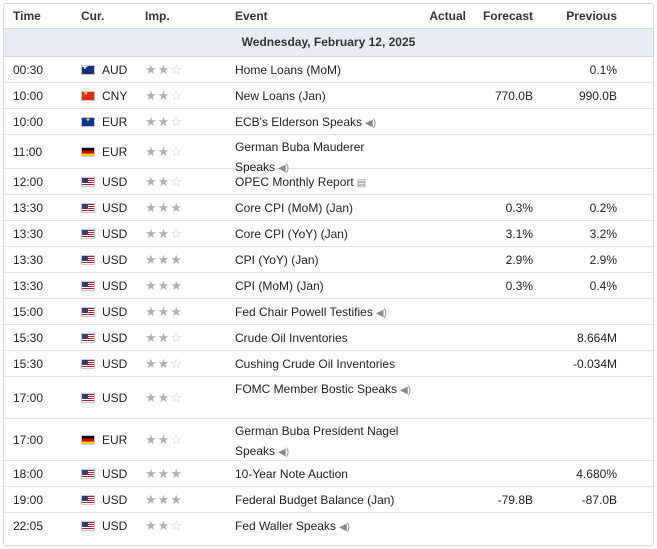 The image size is (657, 549). Describe the element at coordinates (304, 312) in the screenshot. I see `event-label: Fed Chair Powell Testifies` at that location.